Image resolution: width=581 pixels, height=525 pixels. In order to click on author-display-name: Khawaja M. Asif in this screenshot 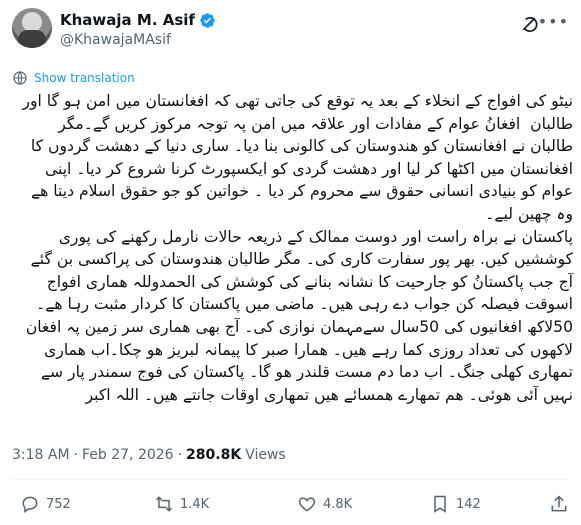, I will do `click(127, 20)`.